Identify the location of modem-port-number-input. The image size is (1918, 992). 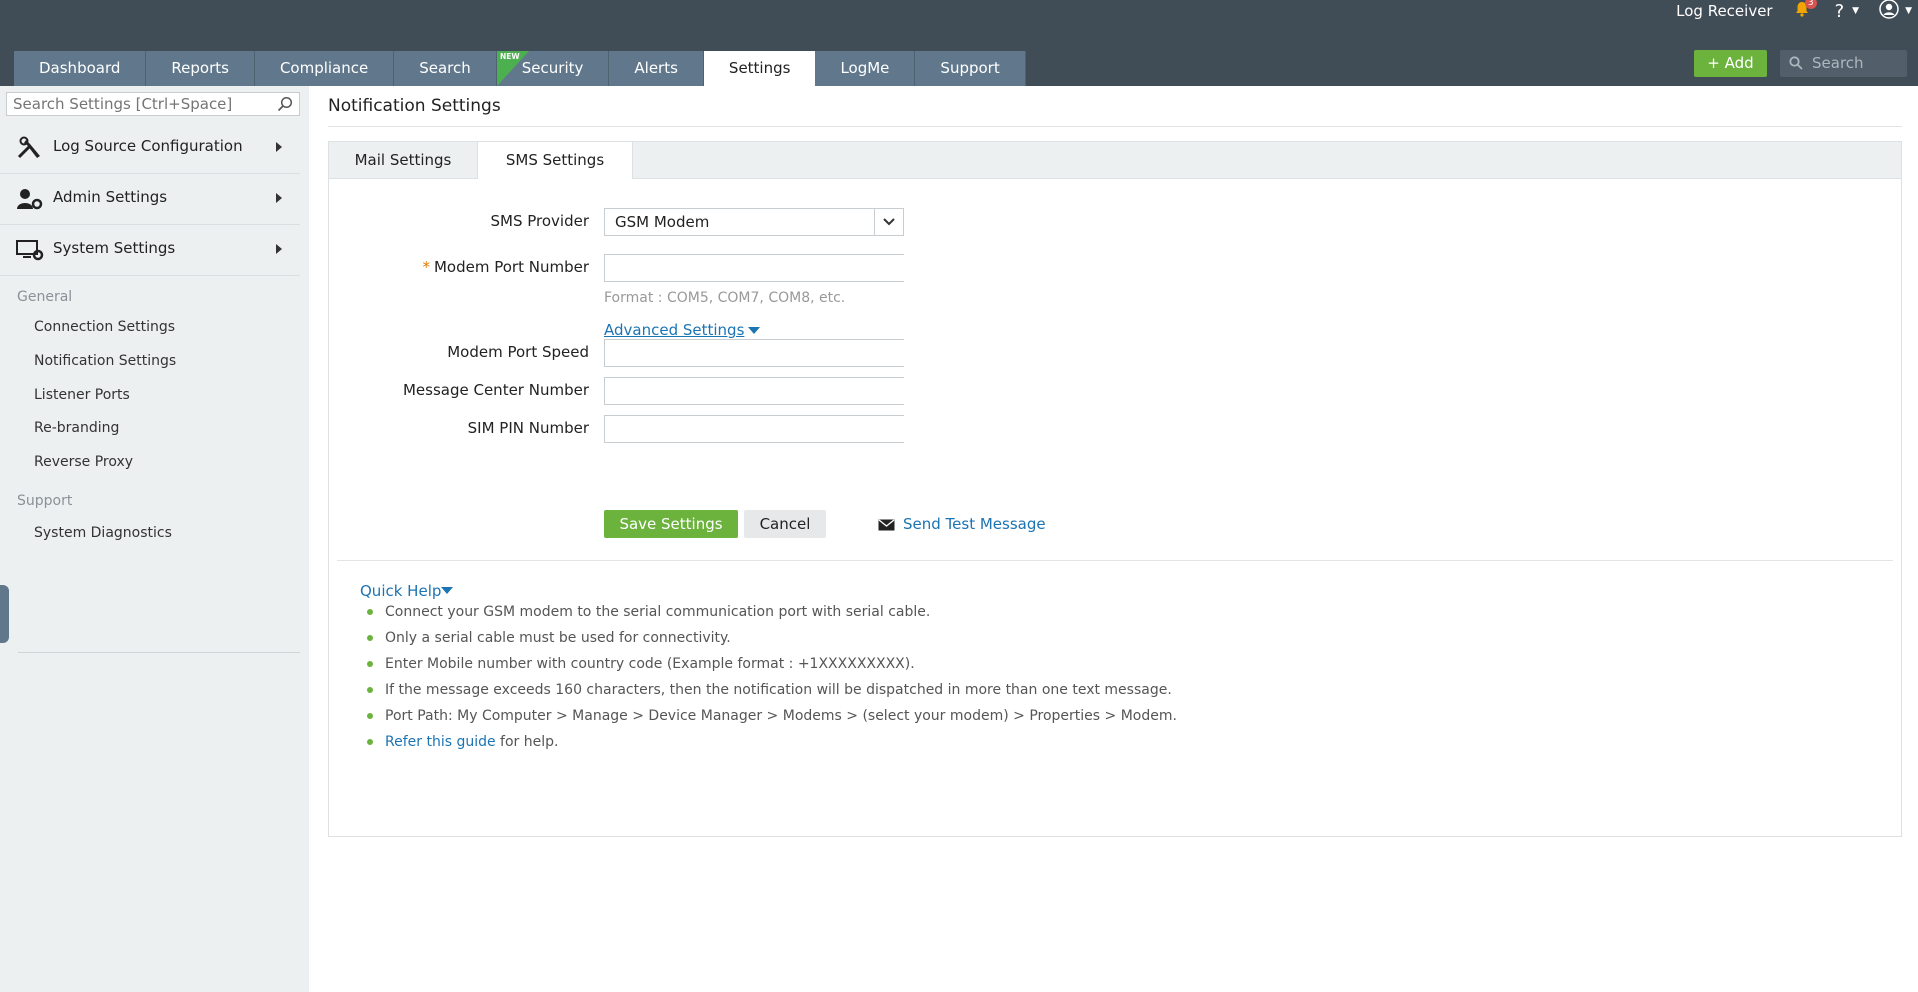
(755, 268).